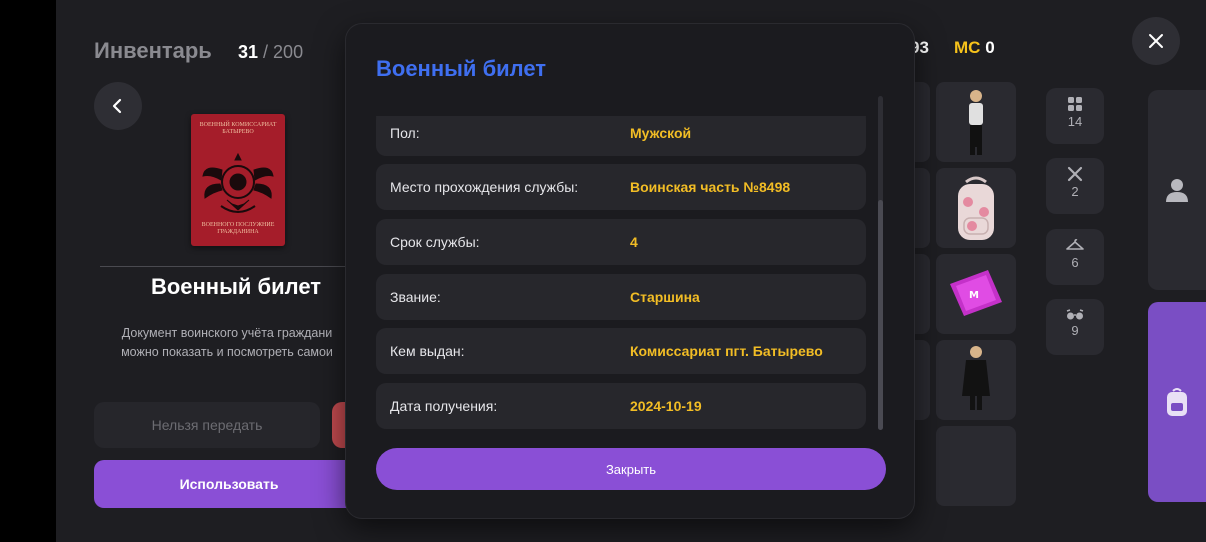 The image size is (1206, 542). I want to click on info-value: Комиссариат пгт. Батырево, so click(726, 351).